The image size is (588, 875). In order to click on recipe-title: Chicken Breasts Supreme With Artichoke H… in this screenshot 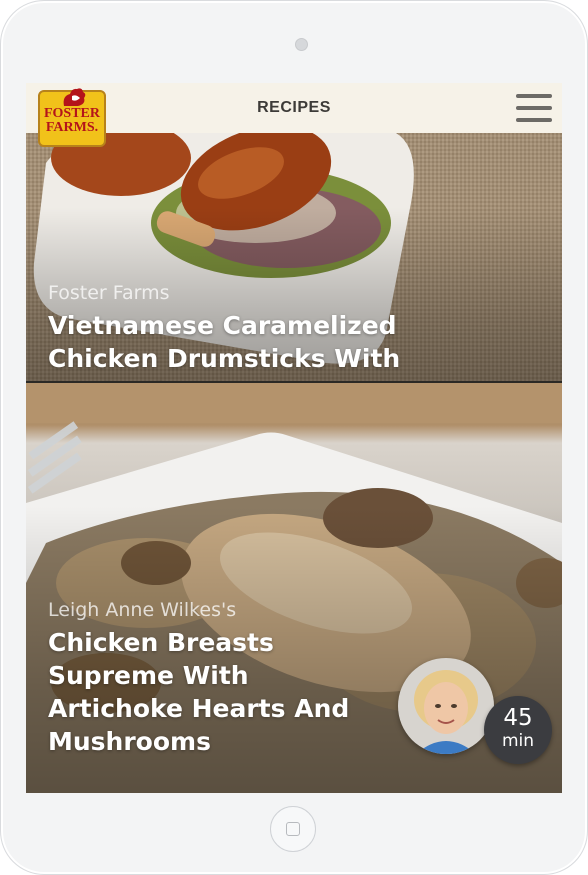, I will do `click(199, 692)`.